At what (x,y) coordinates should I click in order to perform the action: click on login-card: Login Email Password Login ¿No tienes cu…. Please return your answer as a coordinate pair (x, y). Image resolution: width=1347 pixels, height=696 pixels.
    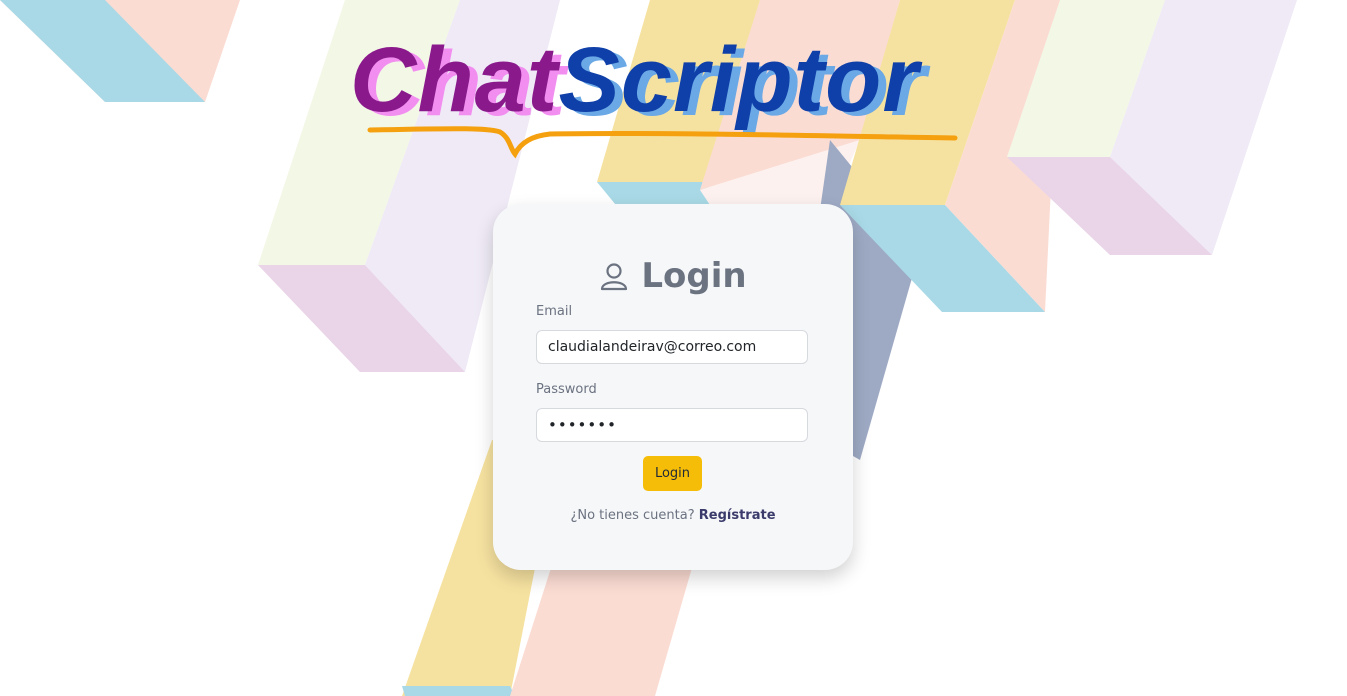
    Looking at the image, I should click on (673, 387).